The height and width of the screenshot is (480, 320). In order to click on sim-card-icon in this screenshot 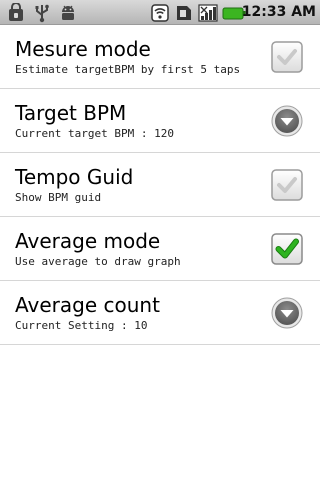, I will do `click(184, 13)`.